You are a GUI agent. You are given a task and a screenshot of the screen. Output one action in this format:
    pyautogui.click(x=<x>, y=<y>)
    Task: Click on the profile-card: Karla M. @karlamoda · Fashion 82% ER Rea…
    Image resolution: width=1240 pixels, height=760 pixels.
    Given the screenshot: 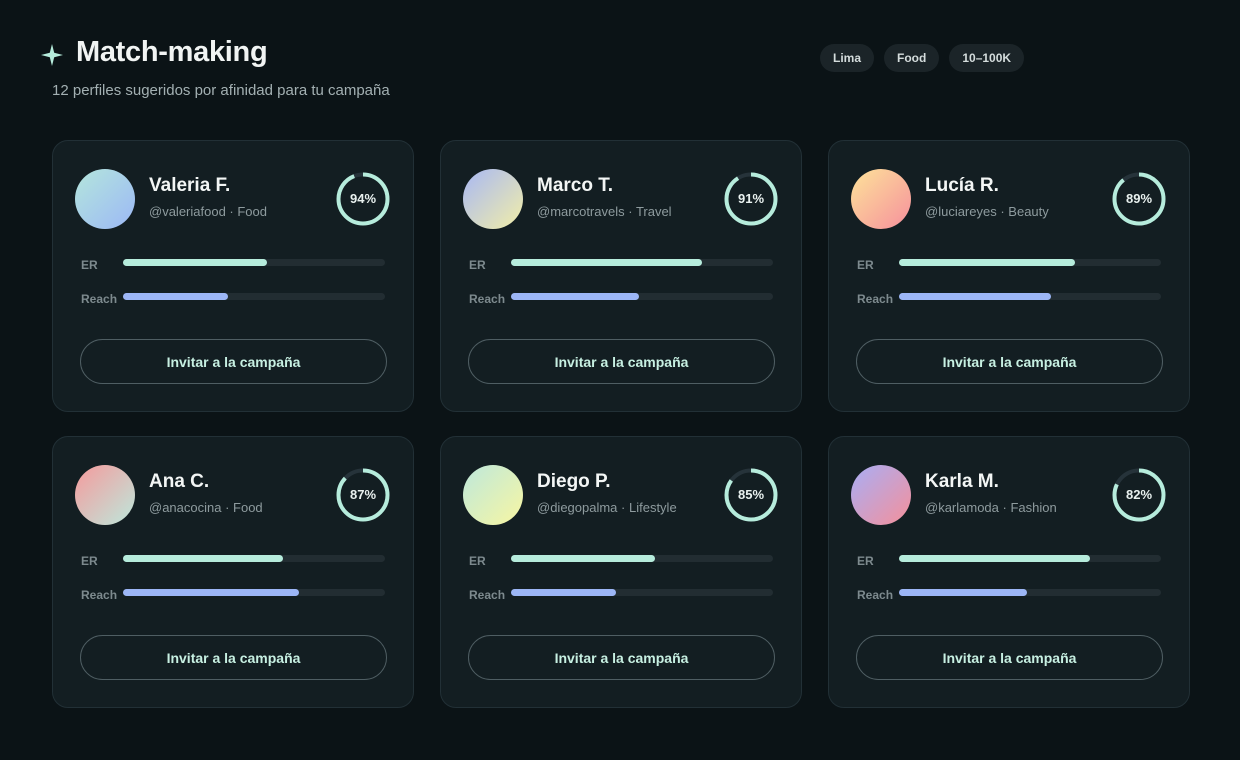 What is the action you would take?
    pyautogui.click(x=1009, y=572)
    